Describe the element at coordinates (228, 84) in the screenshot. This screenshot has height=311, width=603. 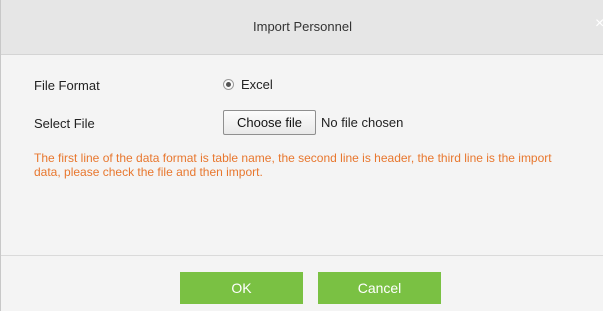
I see `radio-selected-icon` at that location.